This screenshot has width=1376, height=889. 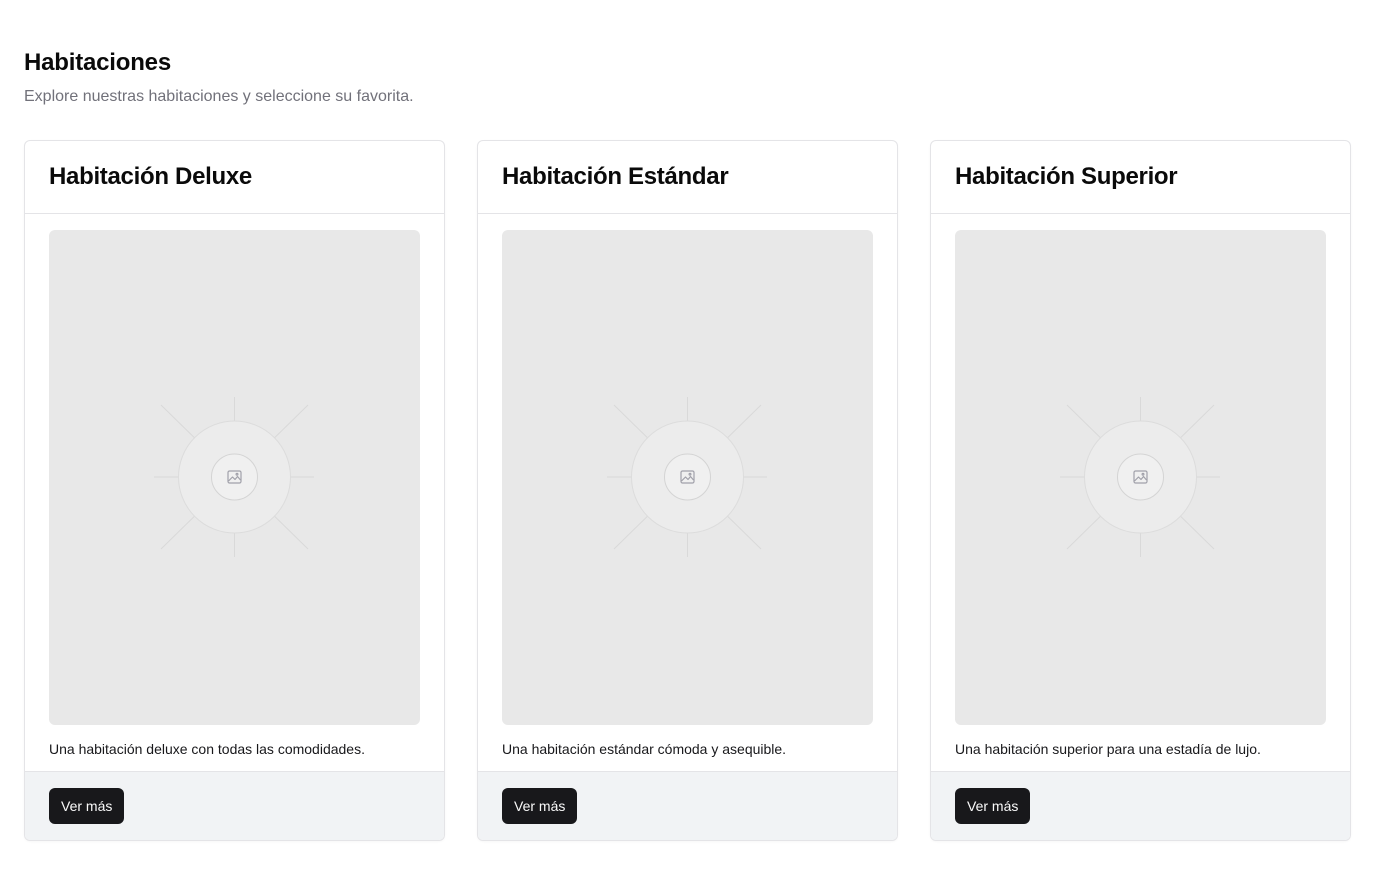 I want to click on card-title: Habitación Deluxe, so click(x=150, y=176).